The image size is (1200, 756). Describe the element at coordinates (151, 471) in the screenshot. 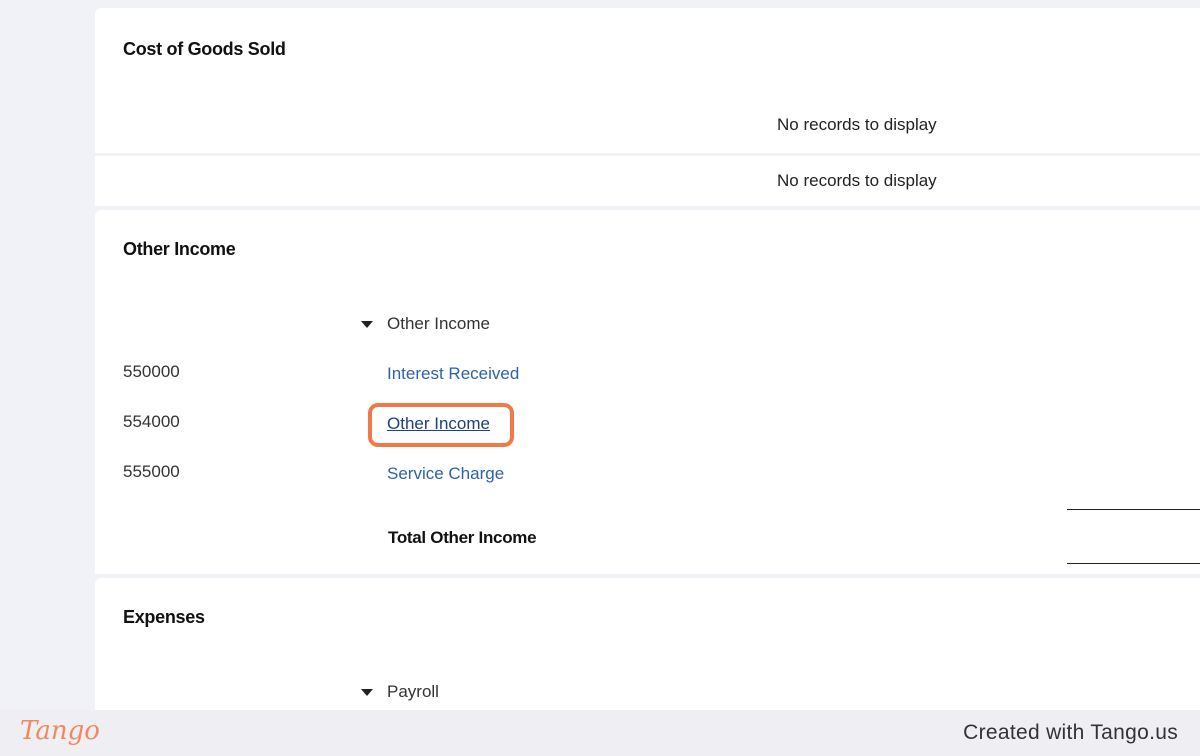

I see `account-number: 555000` at that location.